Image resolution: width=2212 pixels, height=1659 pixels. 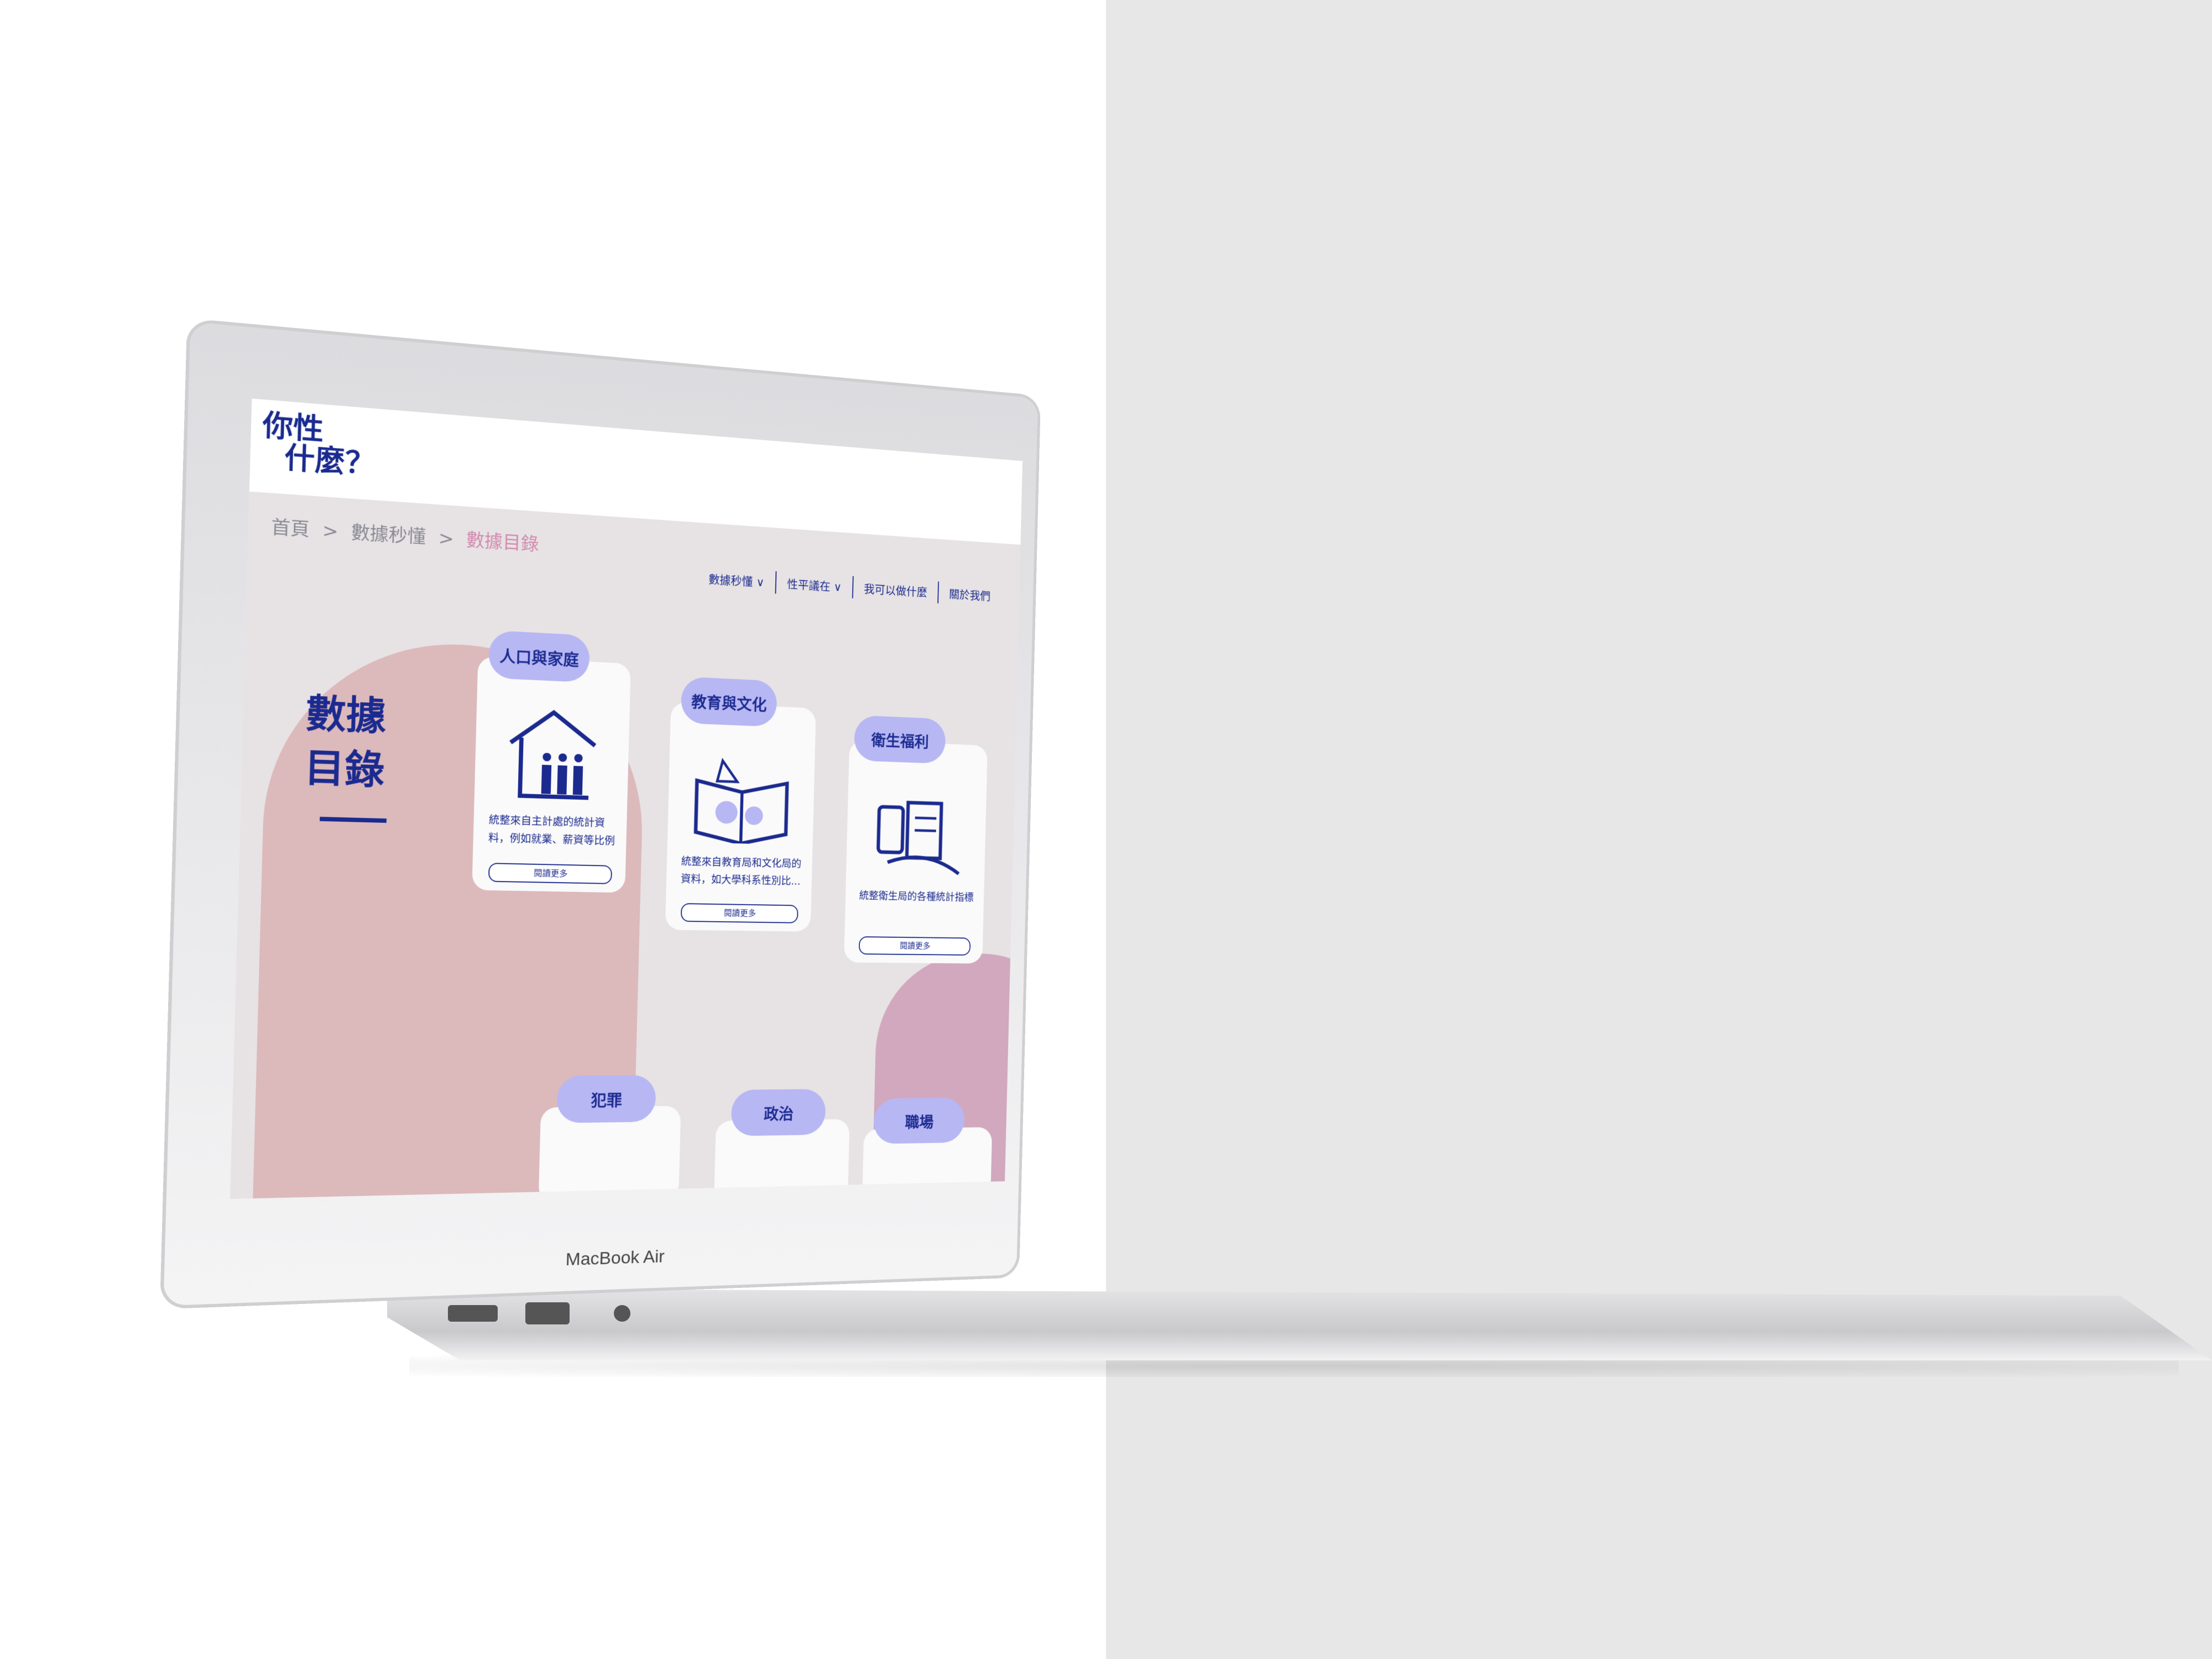 I want to click on nav-item-about: 關於我們, so click(x=970, y=595).